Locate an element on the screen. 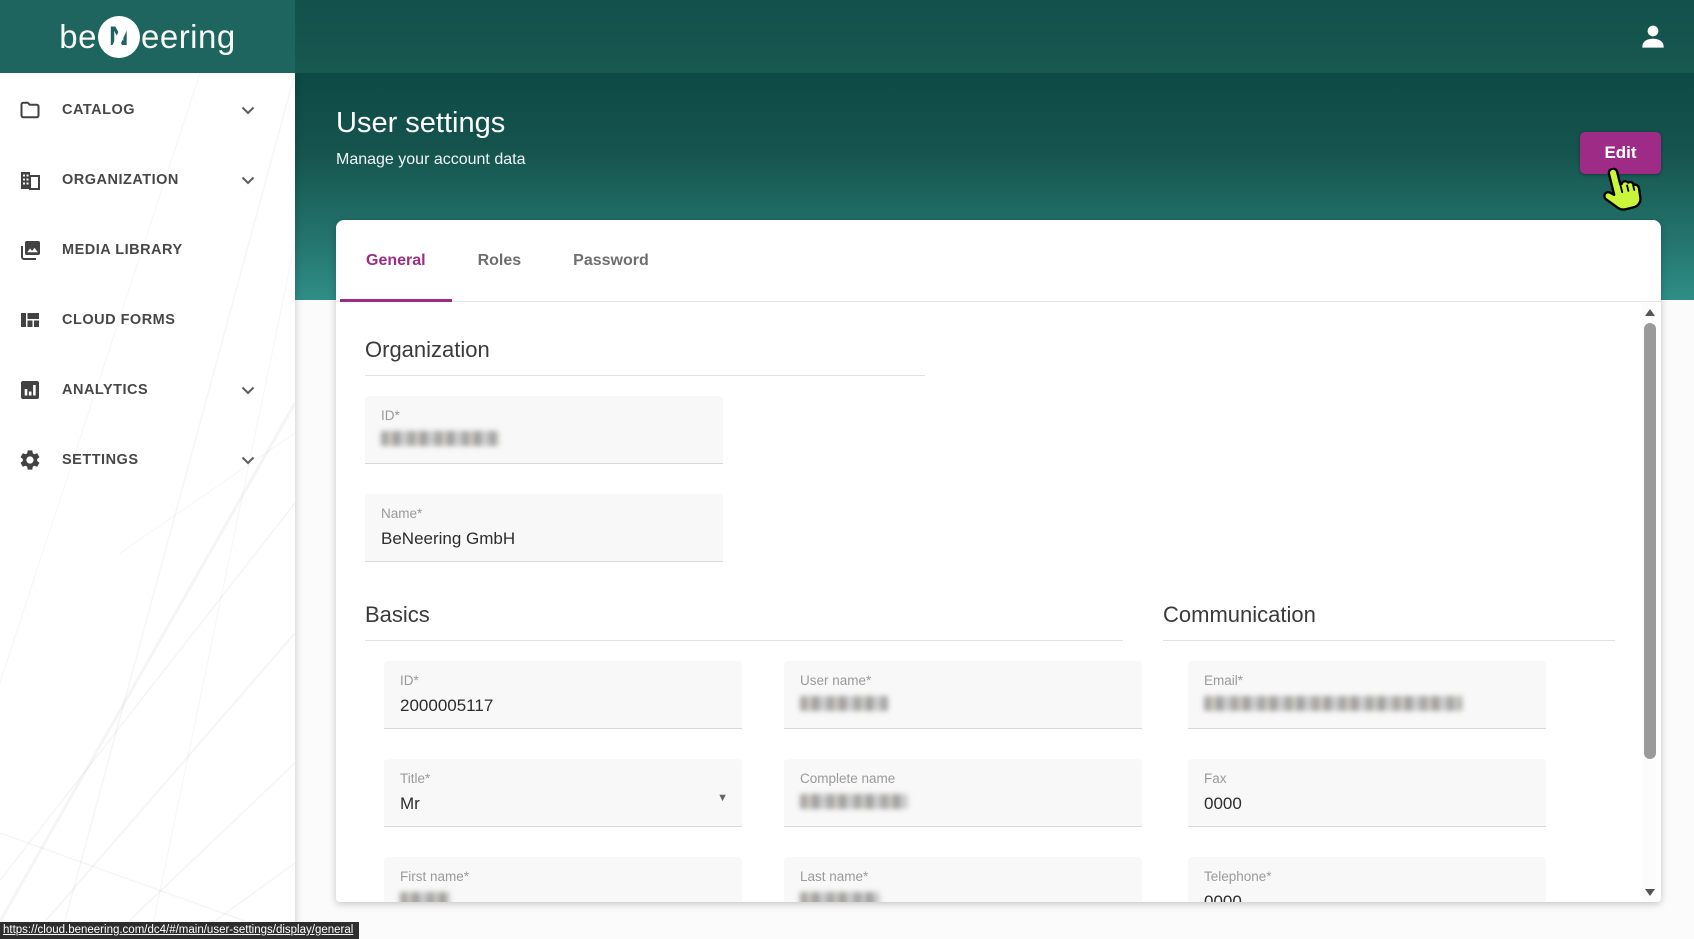 Image resolution: width=1694 pixels, height=939 pixels. field-value: BeNeering GmbH is located at coordinates (448, 538).